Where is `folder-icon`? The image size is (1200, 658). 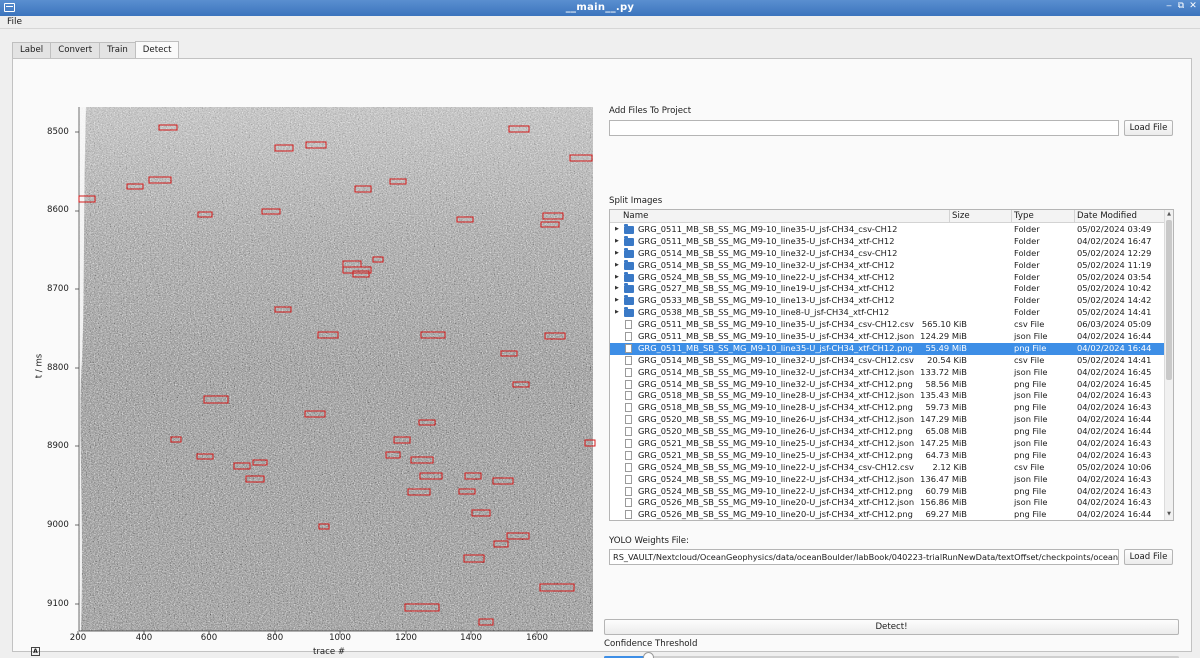
folder-icon is located at coordinates (629, 264).